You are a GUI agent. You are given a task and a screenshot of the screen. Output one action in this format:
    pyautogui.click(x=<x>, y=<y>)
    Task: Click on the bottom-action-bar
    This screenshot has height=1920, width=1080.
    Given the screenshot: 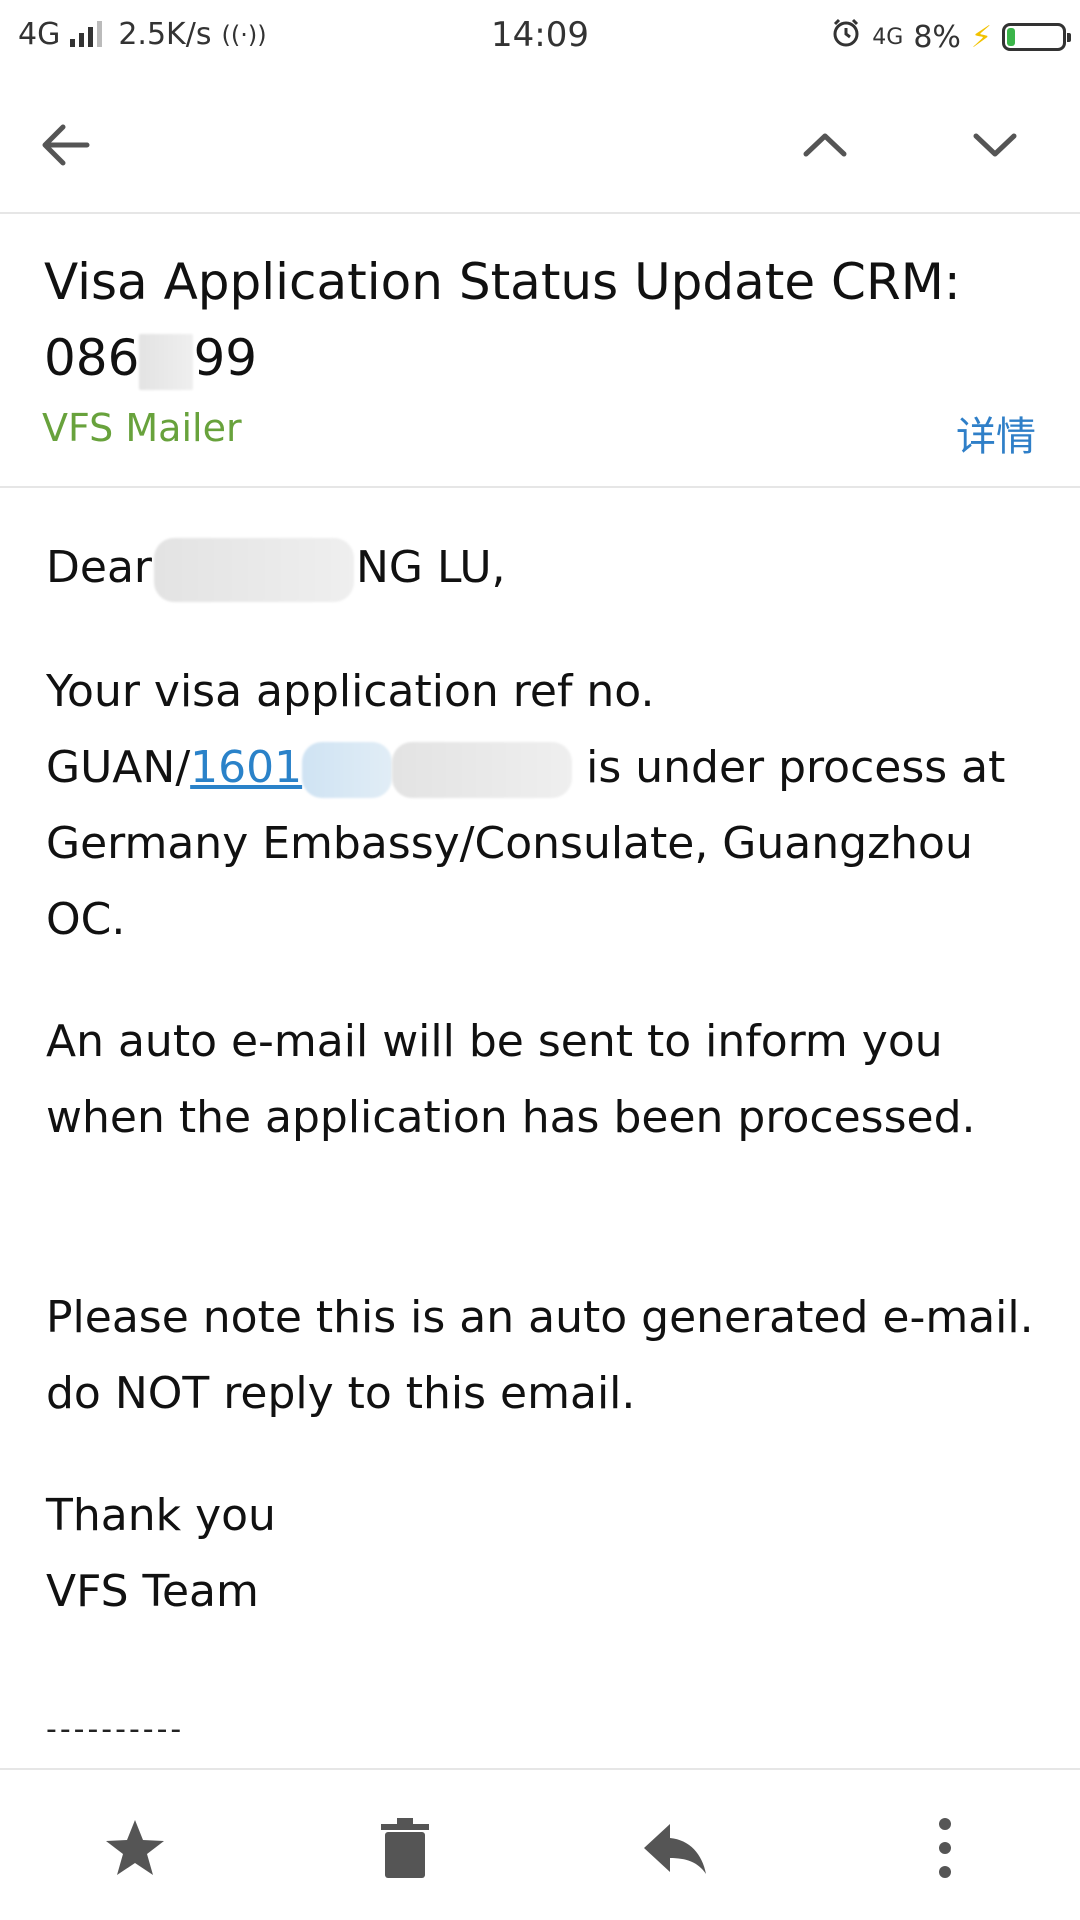 What is the action you would take?
    pyautogui.click(x=540, y=1844)
    